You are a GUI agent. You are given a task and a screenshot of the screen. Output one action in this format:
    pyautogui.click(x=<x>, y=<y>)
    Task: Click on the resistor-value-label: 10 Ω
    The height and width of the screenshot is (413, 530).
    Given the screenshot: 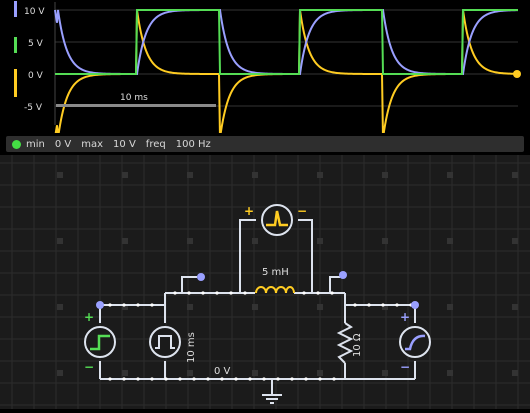 What is the action you would take?
    pyautogui.click(x=357, y=345)
    